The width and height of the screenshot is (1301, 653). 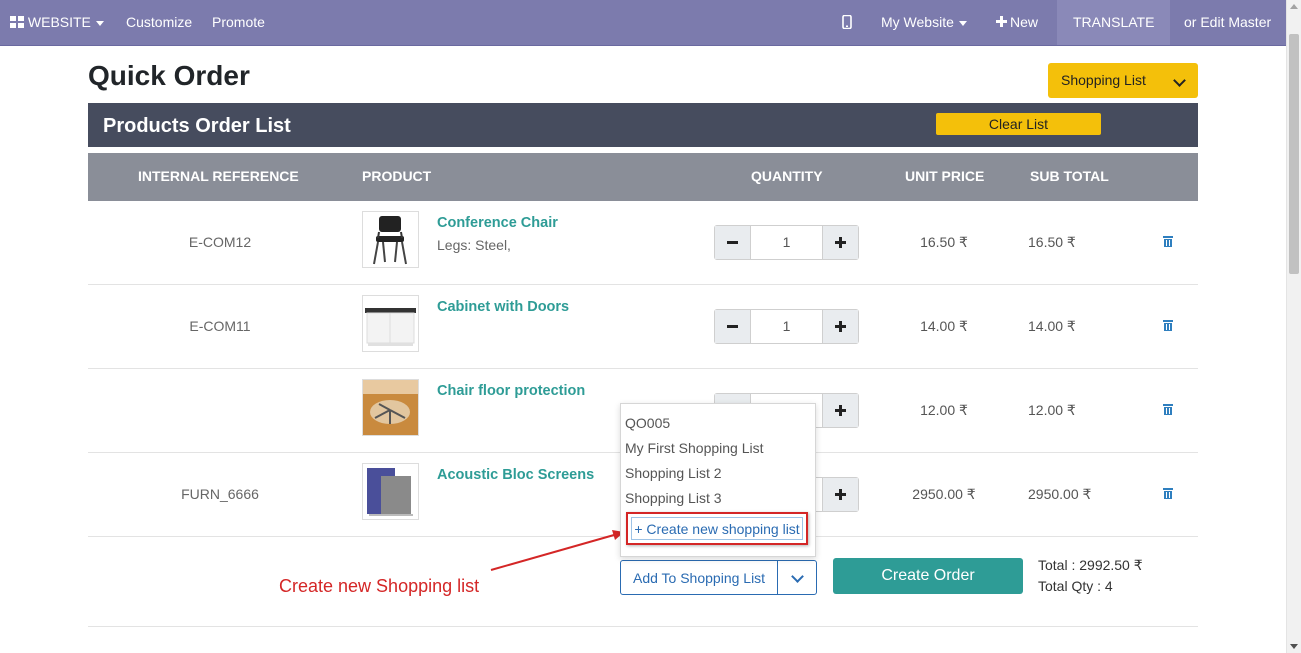 What do you see at coordinates (945, 176) in the screenshot?
I see `column-unit-price: UNIT PRICE` at bounding box center [945, 176].